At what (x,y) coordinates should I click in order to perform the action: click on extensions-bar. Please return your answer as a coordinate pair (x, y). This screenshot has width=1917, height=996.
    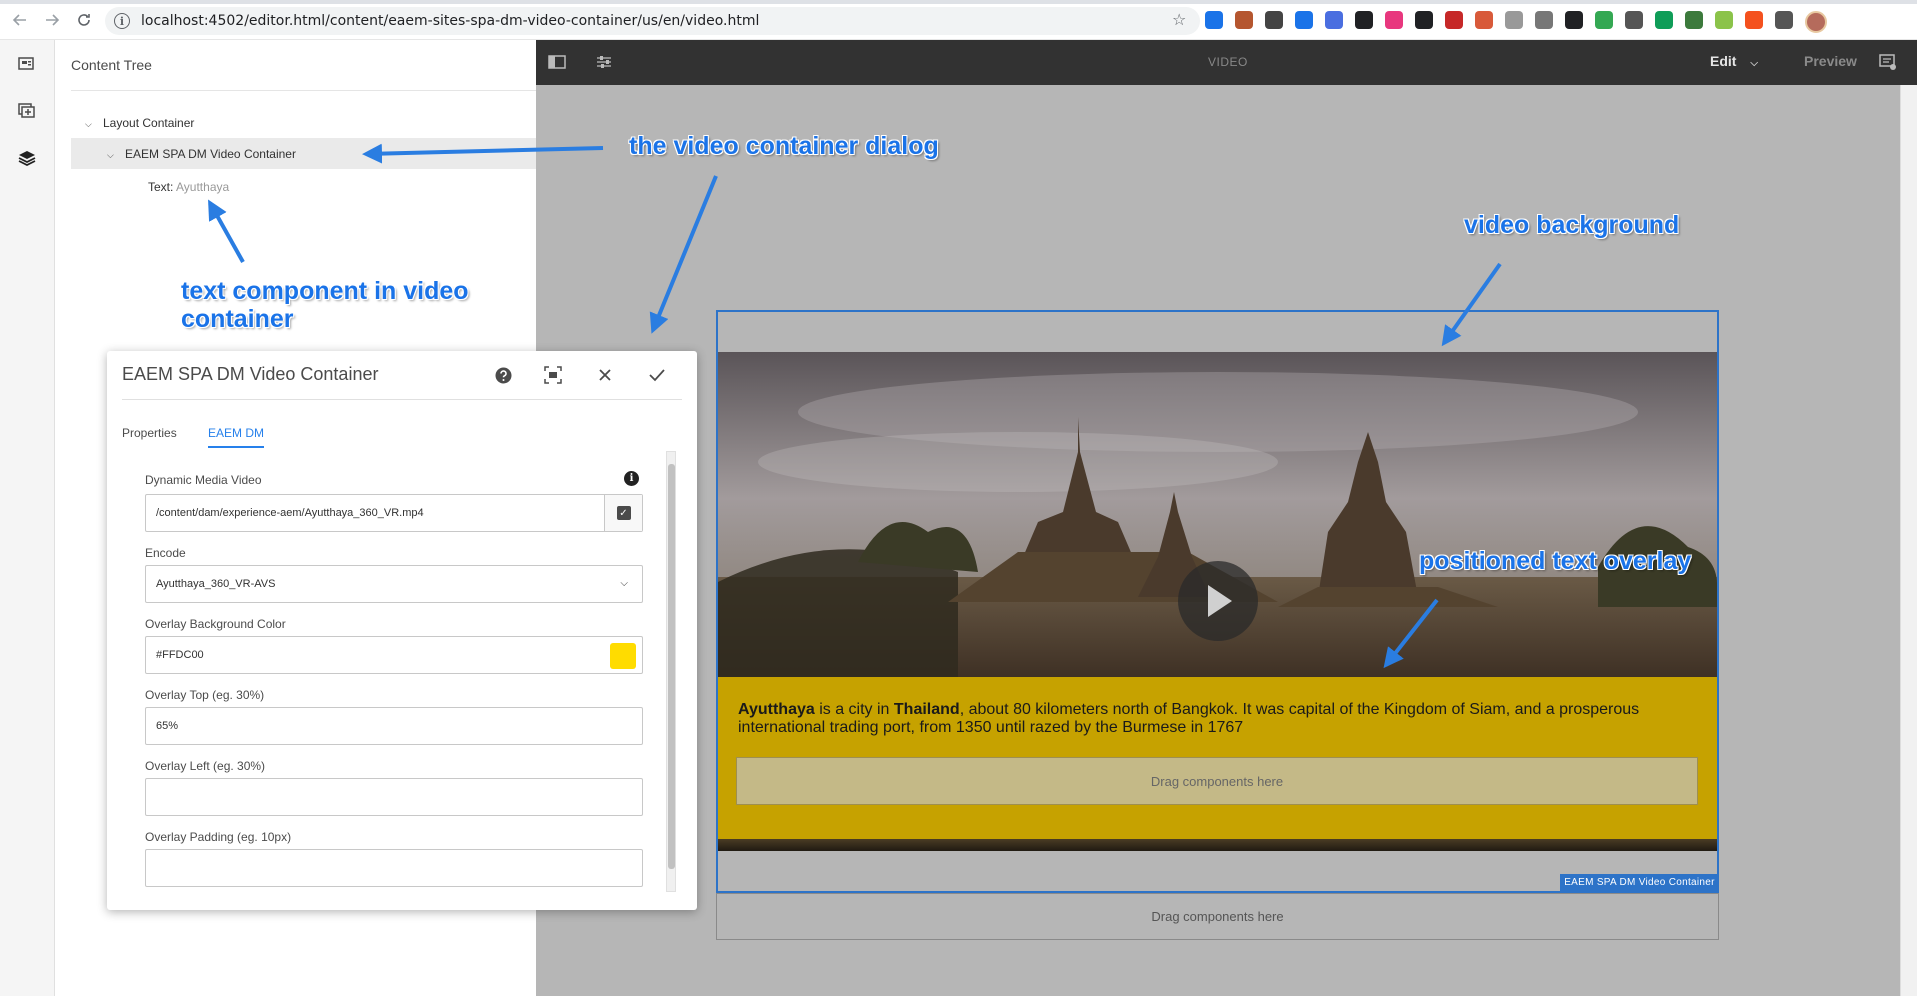
    Looking at the image, I should click on (1516, 22).